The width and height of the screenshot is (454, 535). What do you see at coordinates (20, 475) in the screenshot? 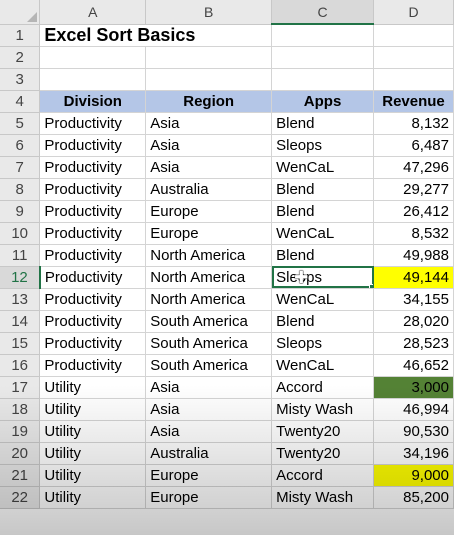
I see `row-header: 21` at bounding box center [20, 475].